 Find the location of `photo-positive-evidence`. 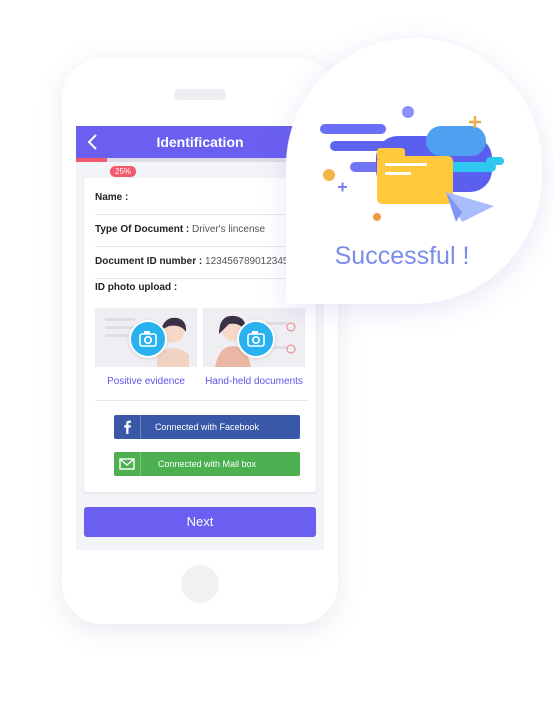

photo-positive-evidence is located at coordinates (146, 337).